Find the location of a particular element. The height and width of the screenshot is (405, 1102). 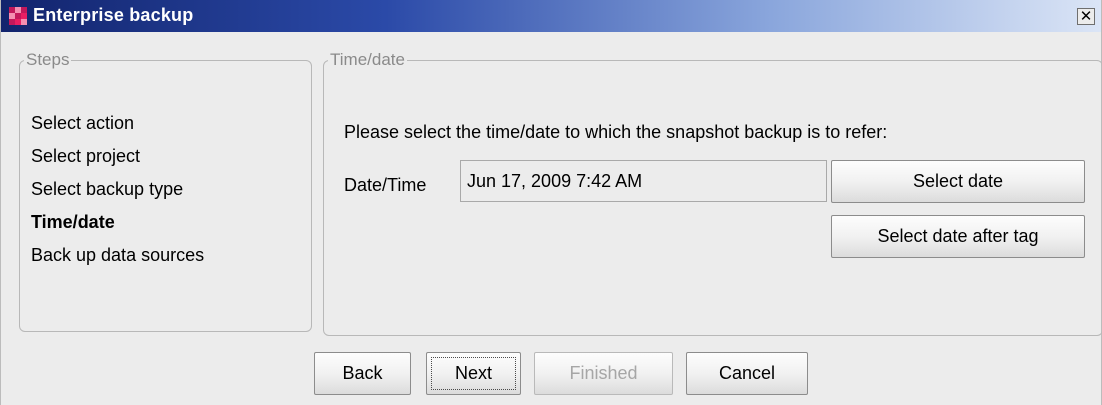

window-title: Enterprise backup is located at coordinates (113, 15).